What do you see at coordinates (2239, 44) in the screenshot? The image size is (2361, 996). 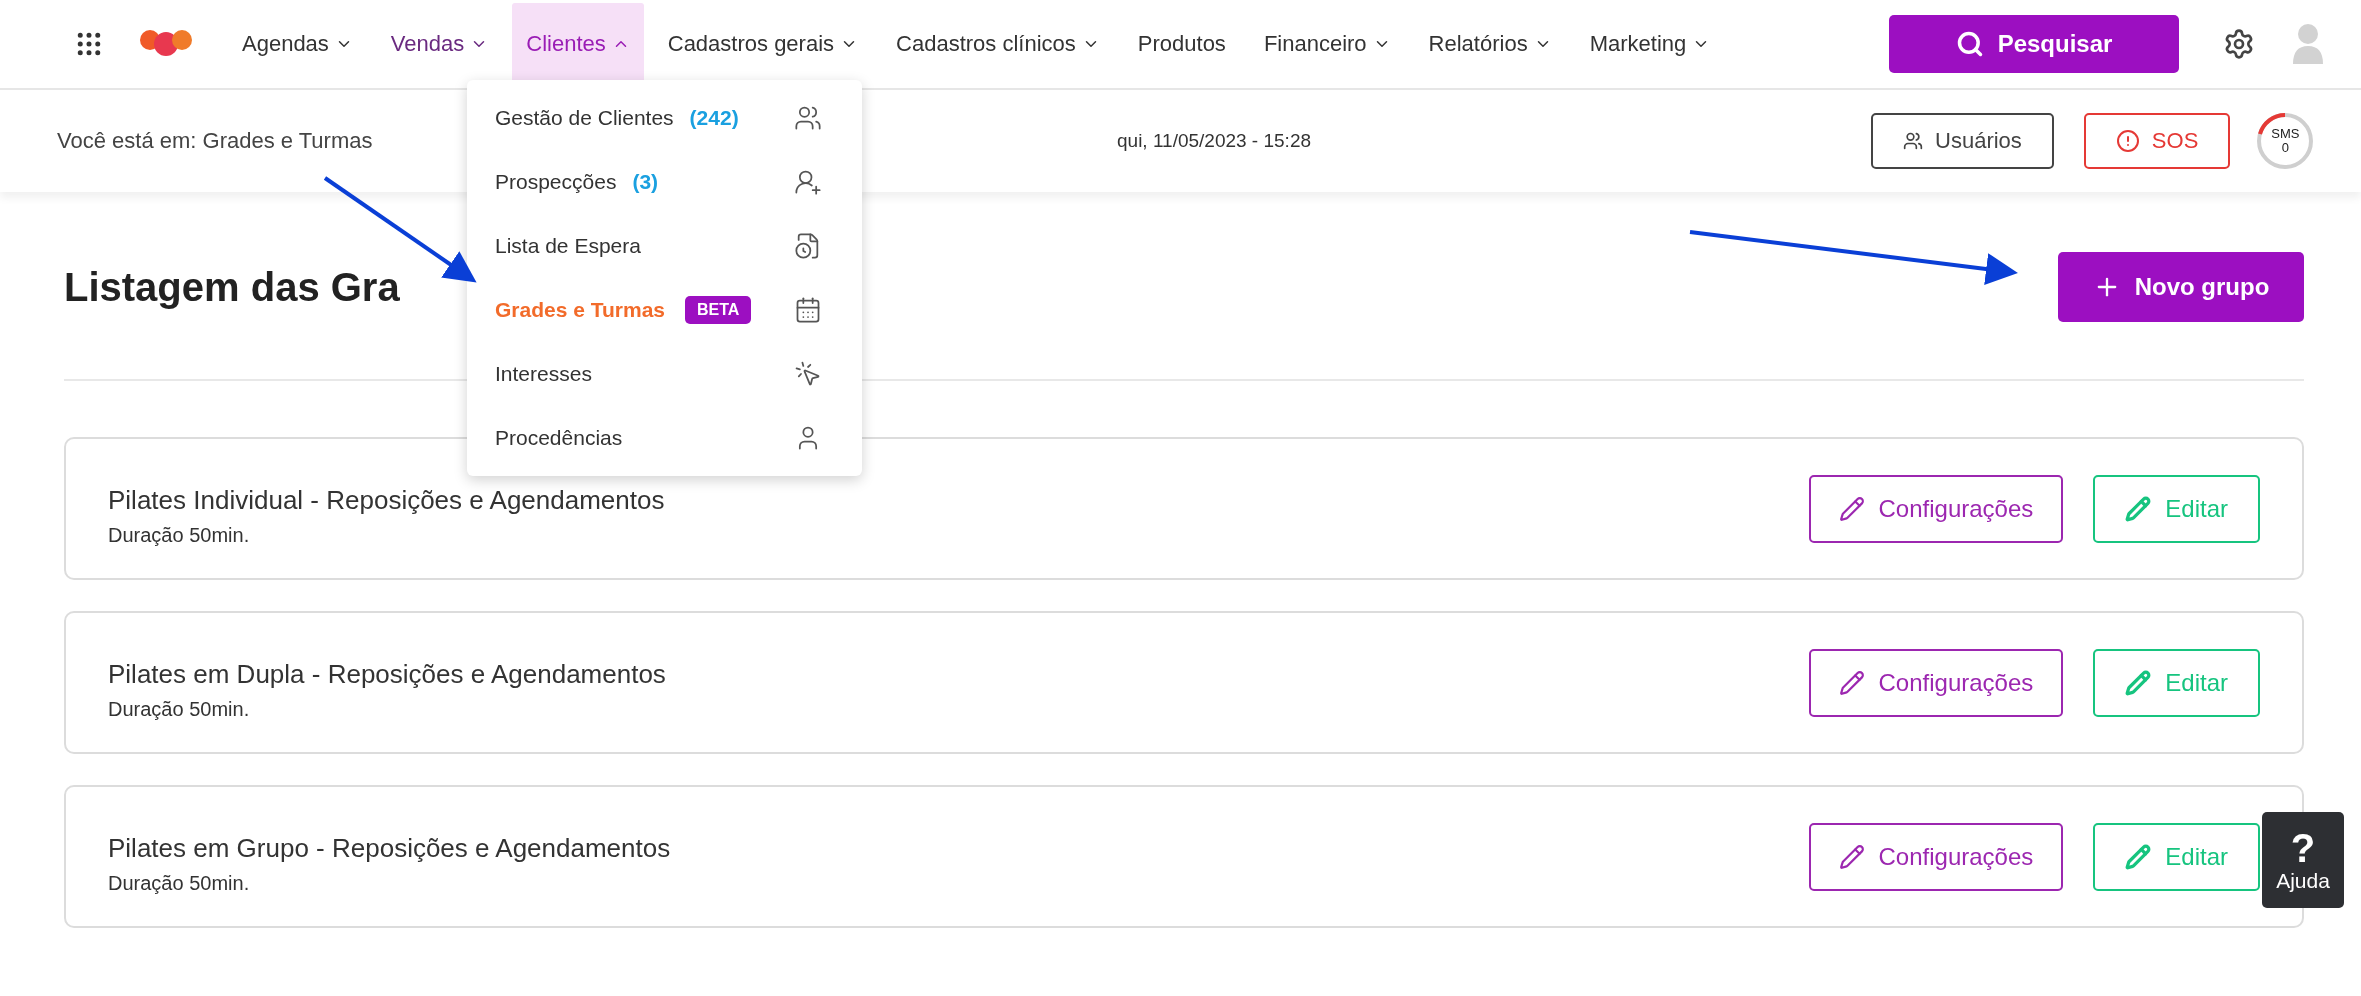 I see `settings-icon` at bounding box center [2239, 44].